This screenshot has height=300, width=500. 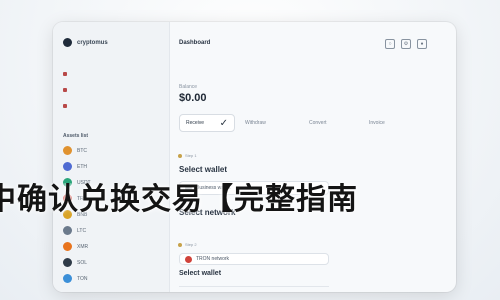 What do you see at coordinates (92, 42) in the screenshot?
I see `brand-name: cryptomus` at bounding box center [92, 42].